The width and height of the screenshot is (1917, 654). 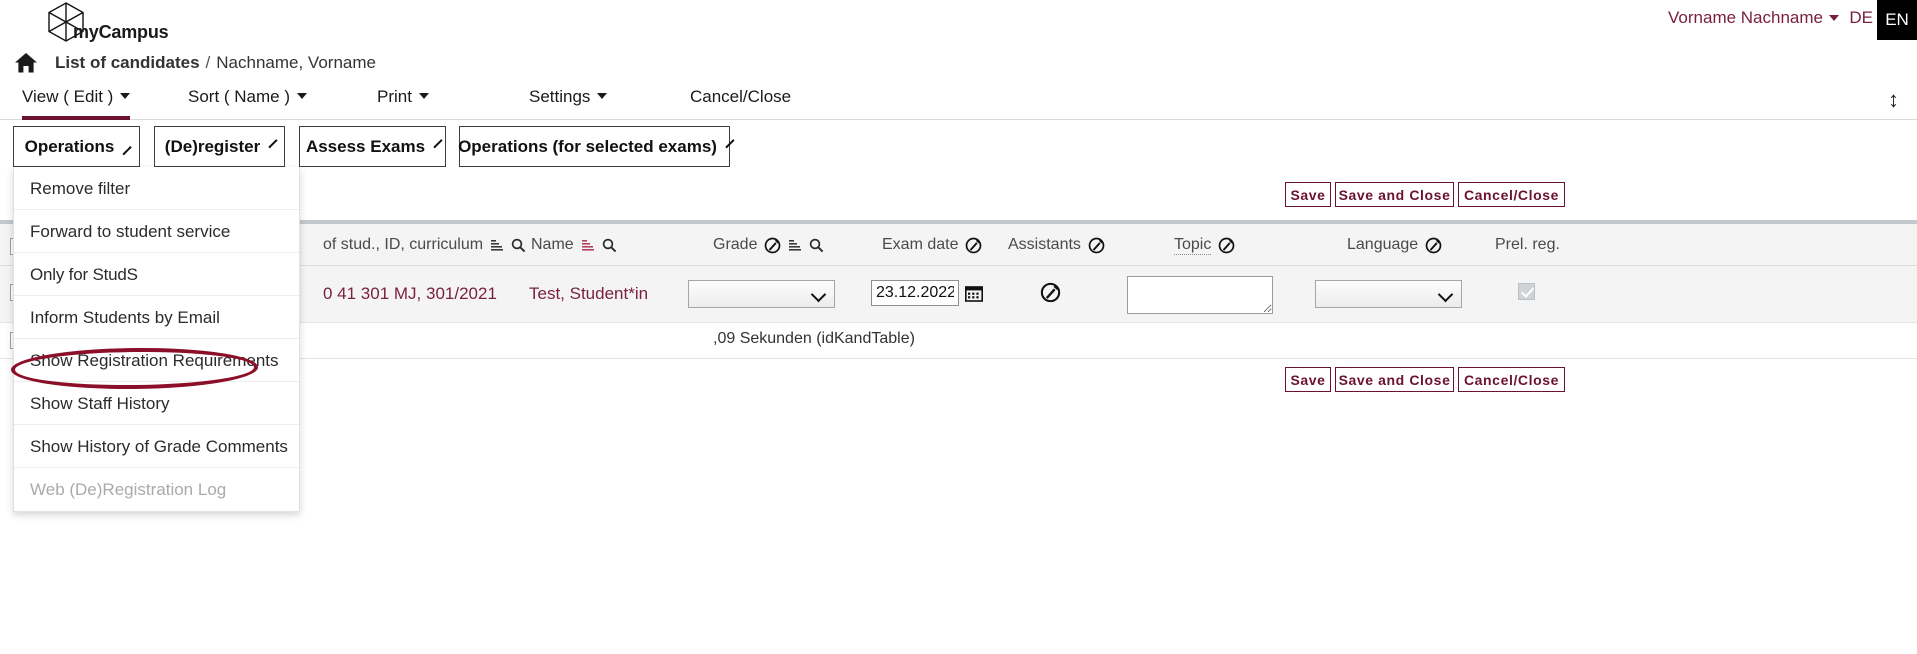 I want to click on tab-print-label: Print, so click(x=394, y=96).